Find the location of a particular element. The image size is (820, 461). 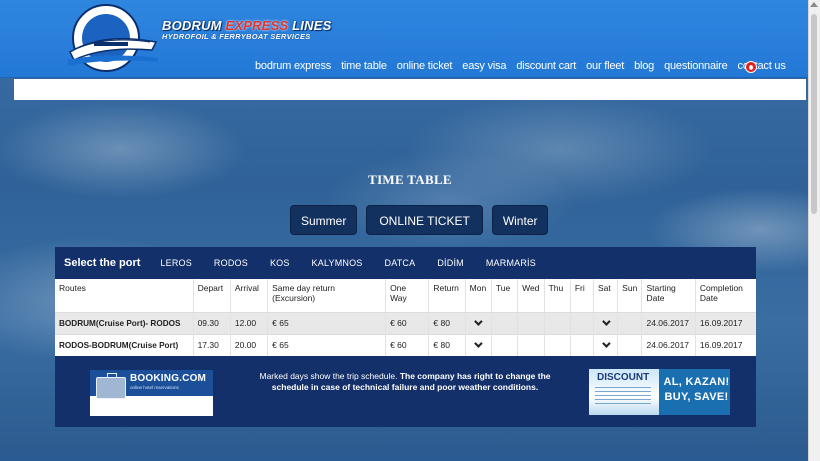

port-tab-kos: KOS is located at coordinates (280, 263).